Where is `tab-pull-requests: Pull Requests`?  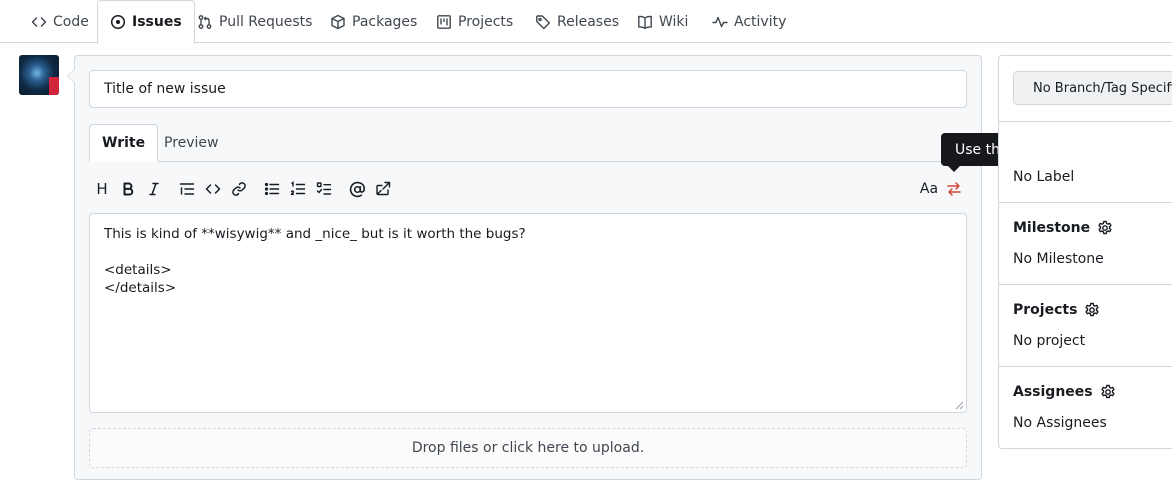
tab-pull-requests: Pull Requests is located at coordinates (254, 21).